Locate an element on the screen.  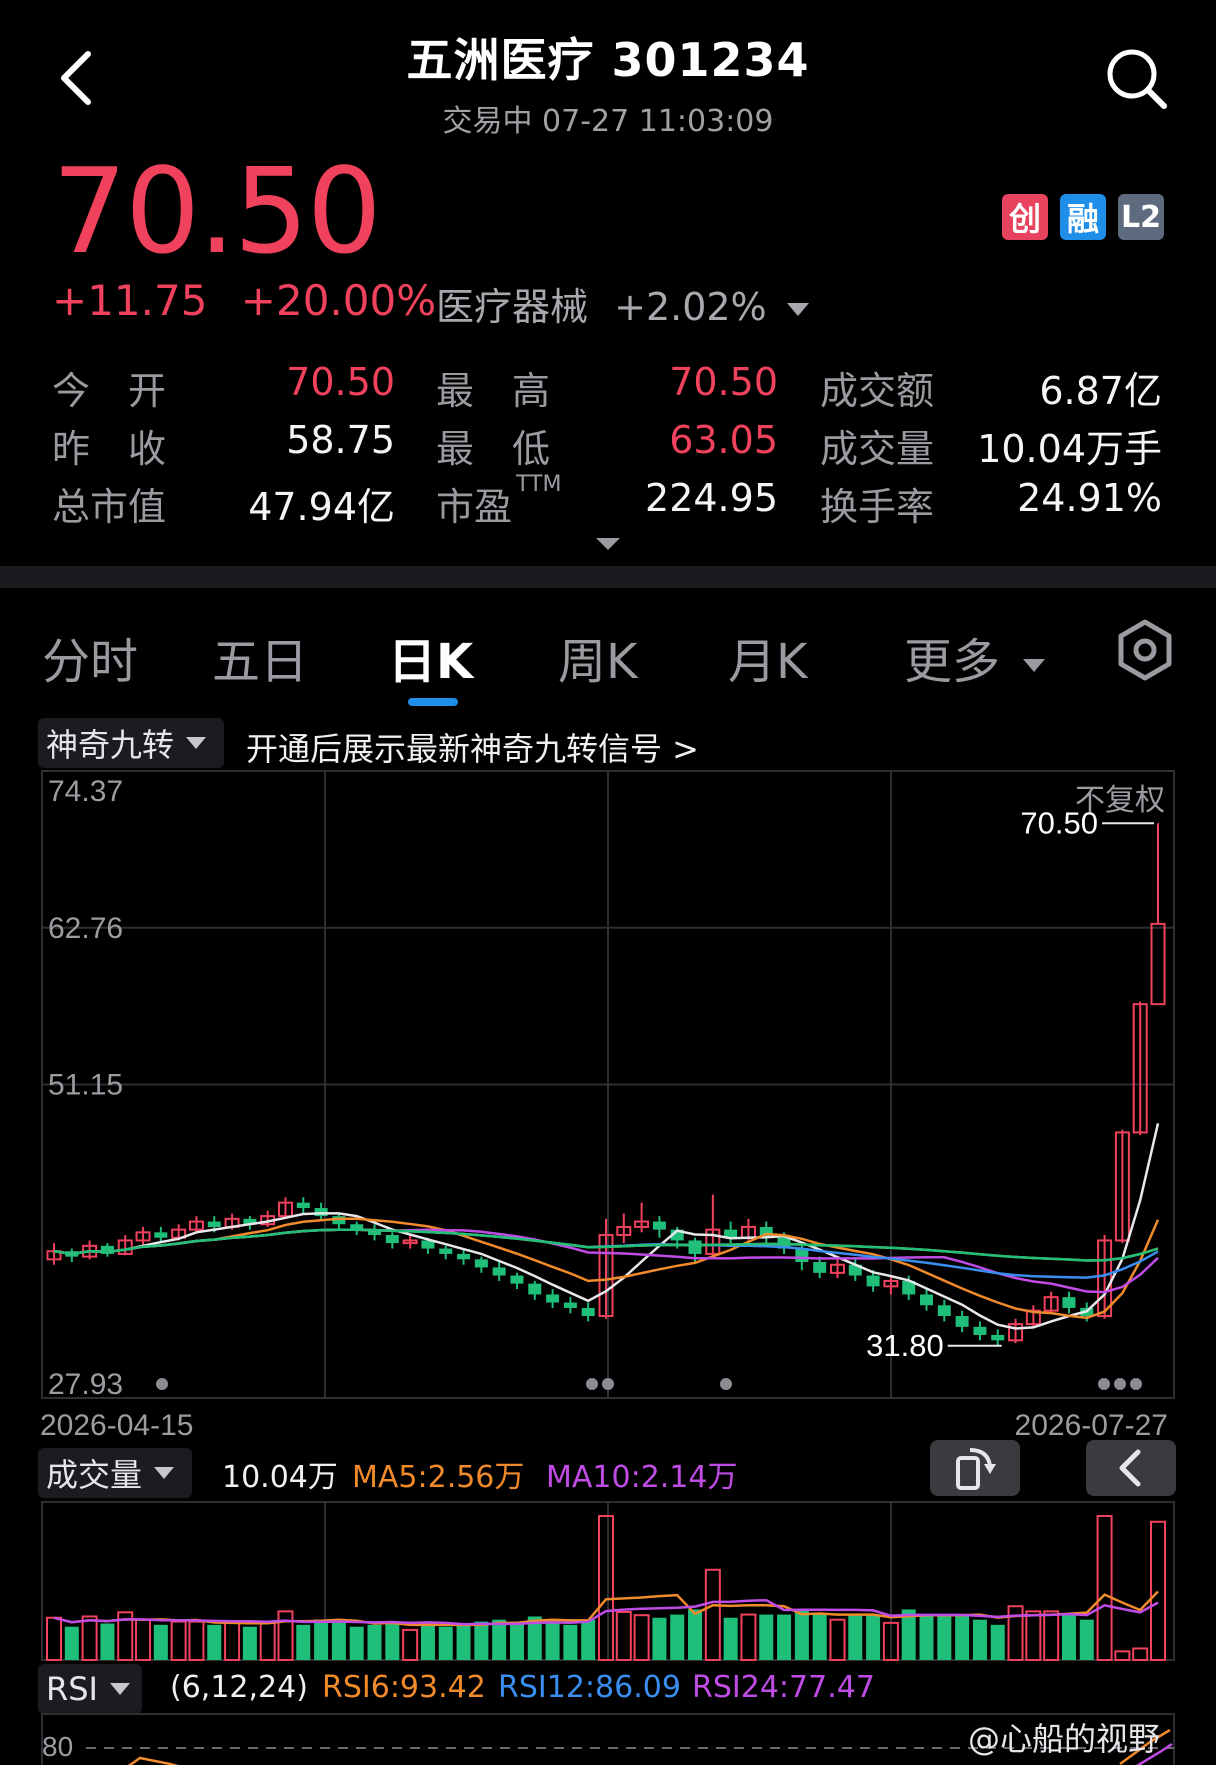
sector-name: 医疗器械 is located at coordinates (512, 307).